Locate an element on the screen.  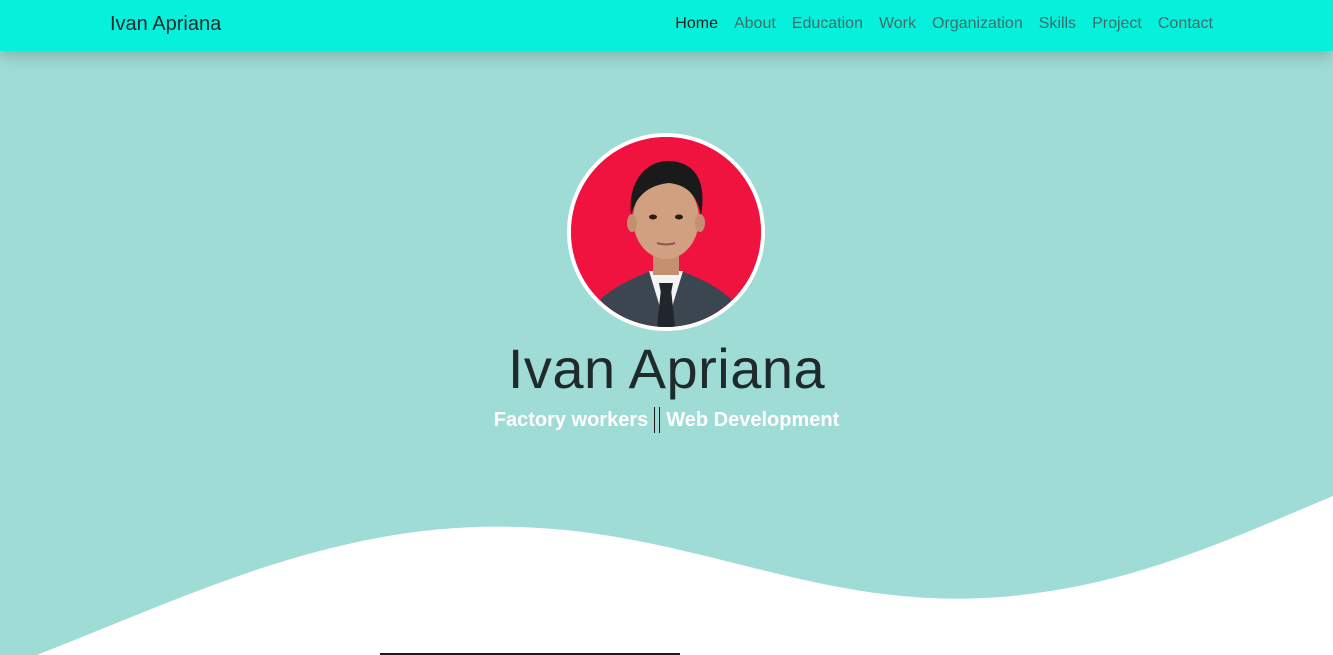
subtitle-role-web: Web Development is located at coordinates (753, 419).